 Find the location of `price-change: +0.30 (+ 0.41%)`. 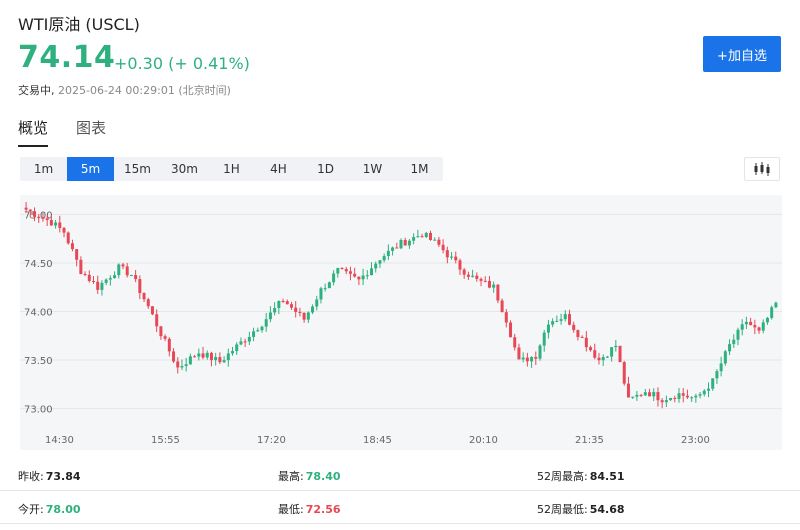

price-change: +0.30 (+ 0.41%) is located at coordinates (182, 63).